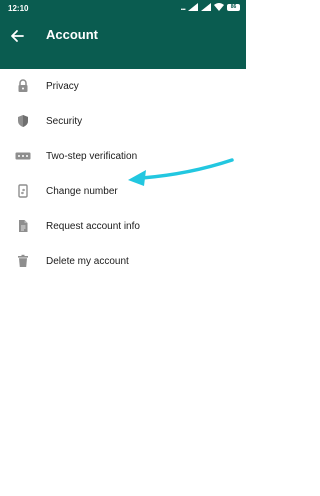 The image size is (320, 496). Describe the element at coordinates (219, 7) in the screenshot. I see `wifi-icon` at that location.